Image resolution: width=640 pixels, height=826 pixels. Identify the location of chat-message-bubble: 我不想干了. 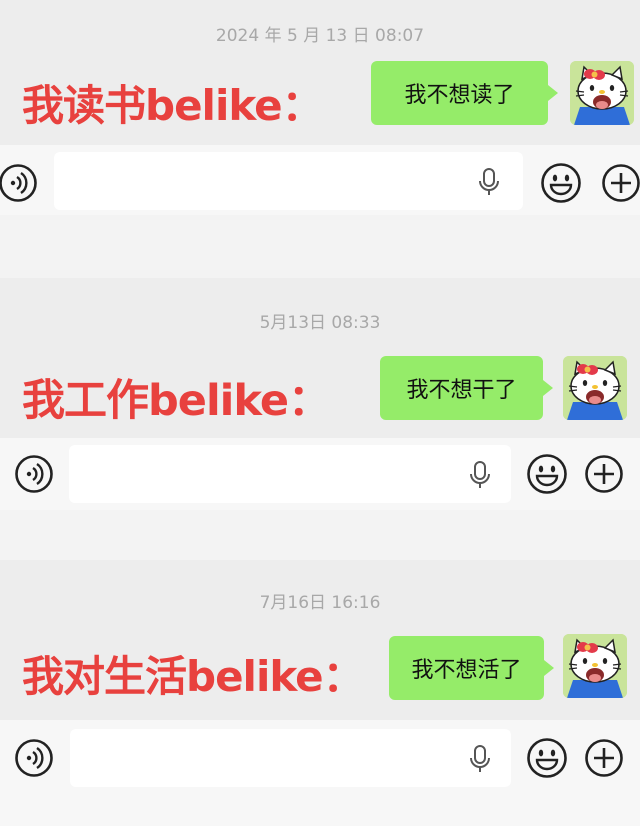
(466, 388).